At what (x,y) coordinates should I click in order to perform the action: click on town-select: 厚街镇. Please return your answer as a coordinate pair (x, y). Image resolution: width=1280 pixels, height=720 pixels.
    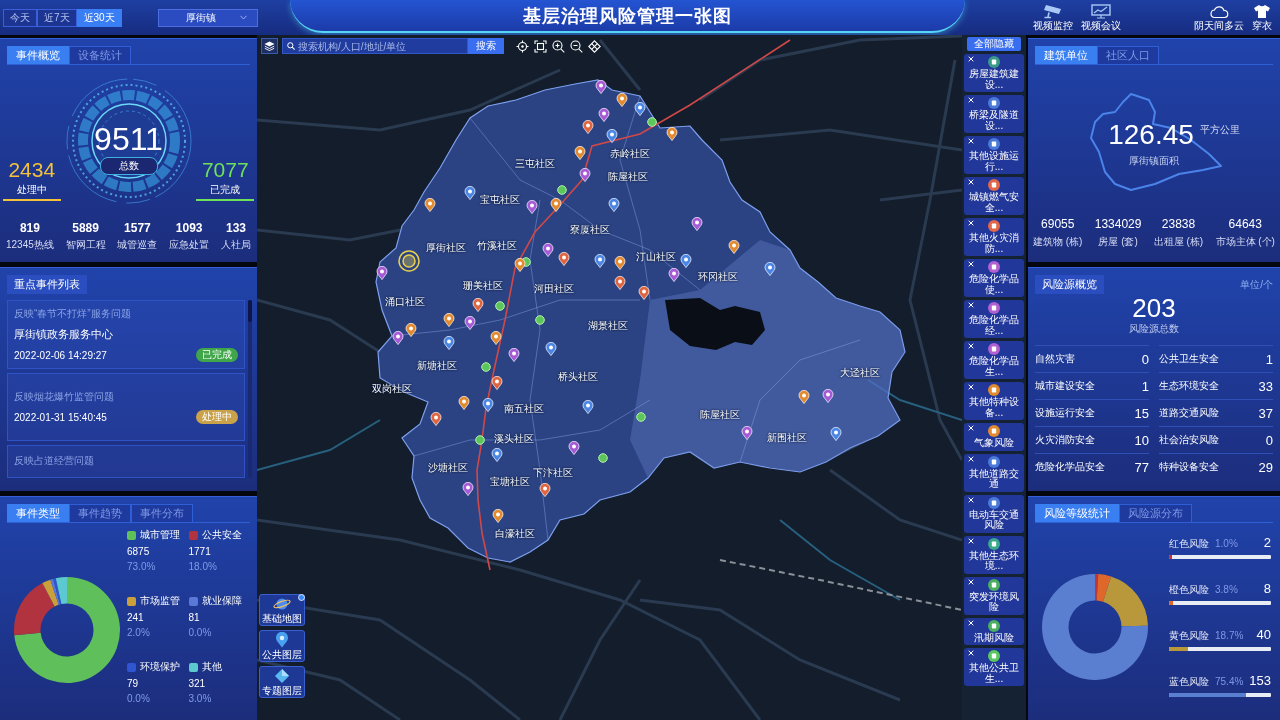
    Looking at the image, I should click on (207, 17).